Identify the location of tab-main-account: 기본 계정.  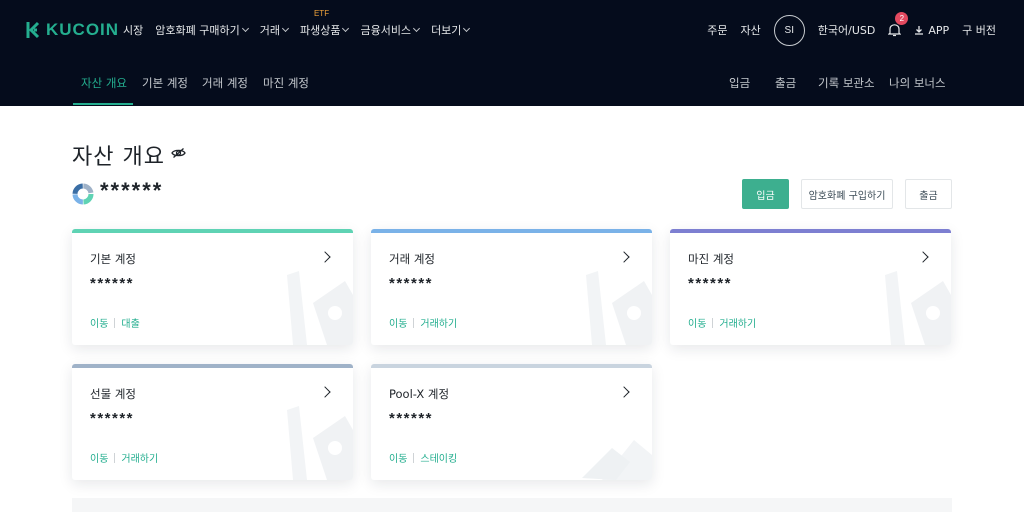
(165, 83).